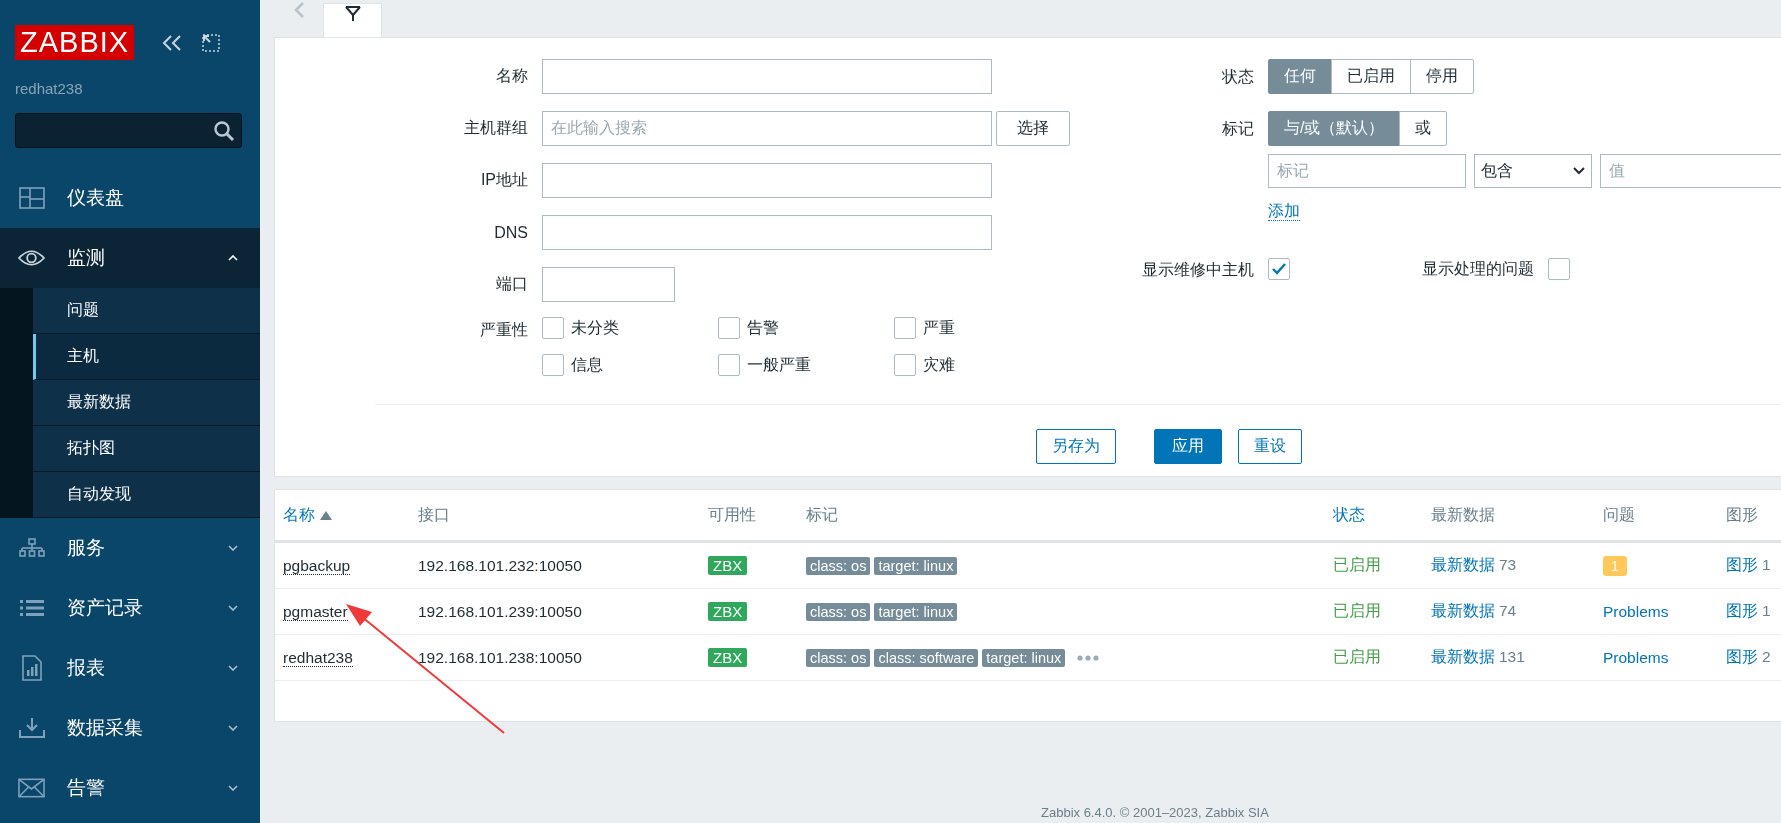  Describe the element at coordinates (1270, 446) in the screenshot. I see `secondary-button: 重设` at that location.